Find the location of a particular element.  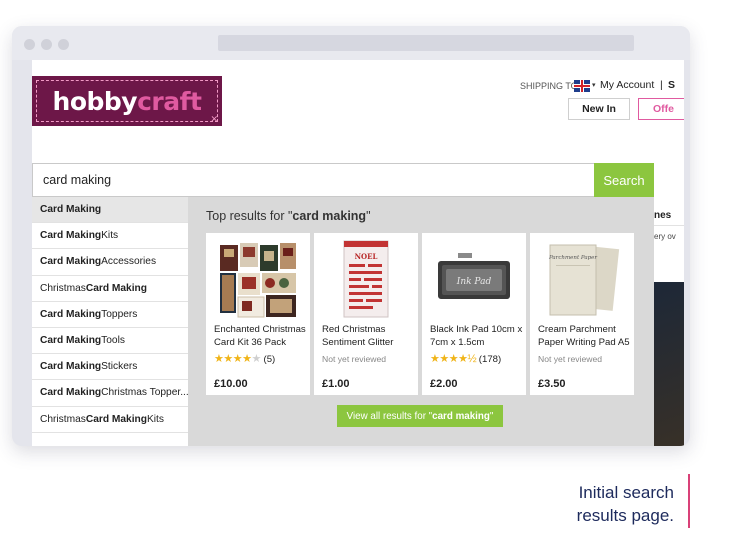

caption-accent-bar is located at coordinates (689, 501).